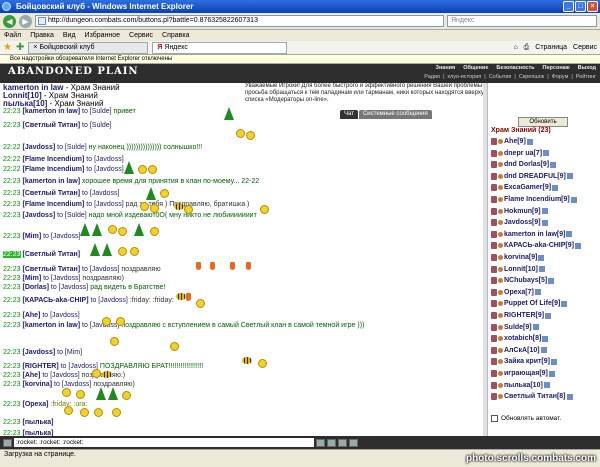 This screenshot has width=600, height=467. Describe the element at coordinates (42, 35) in the screenshot. I see `menu-edit: Правка` at that location.